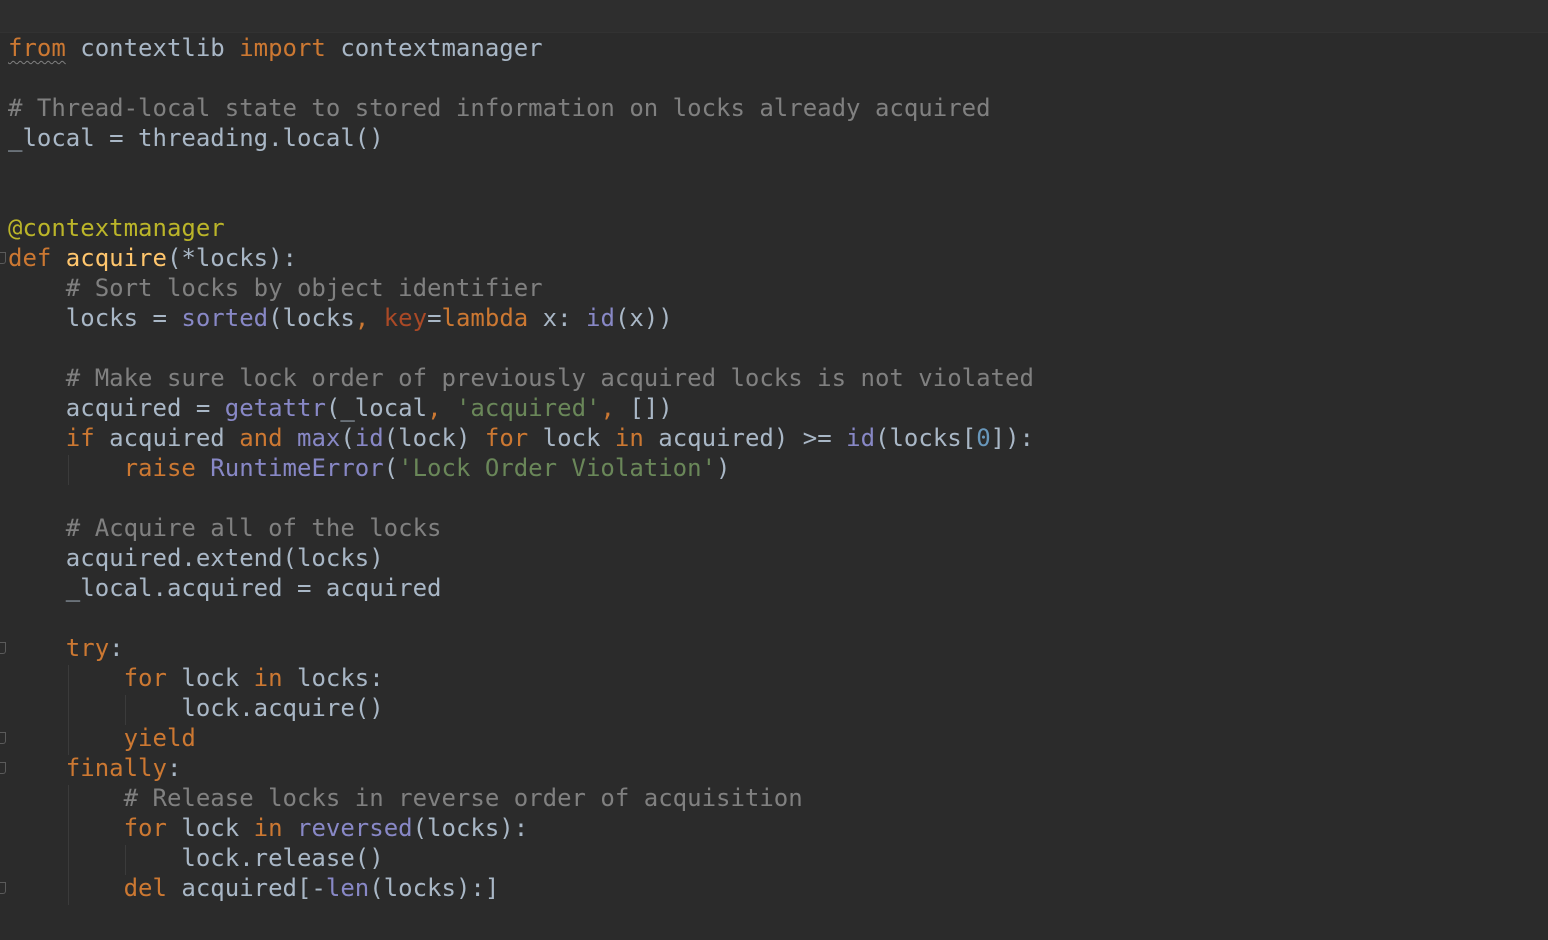  What do you see at coordinates (778, 528) in the screenshot?
I see `code-line: # Acquire all of the locks` at bounding box center [778, 528].